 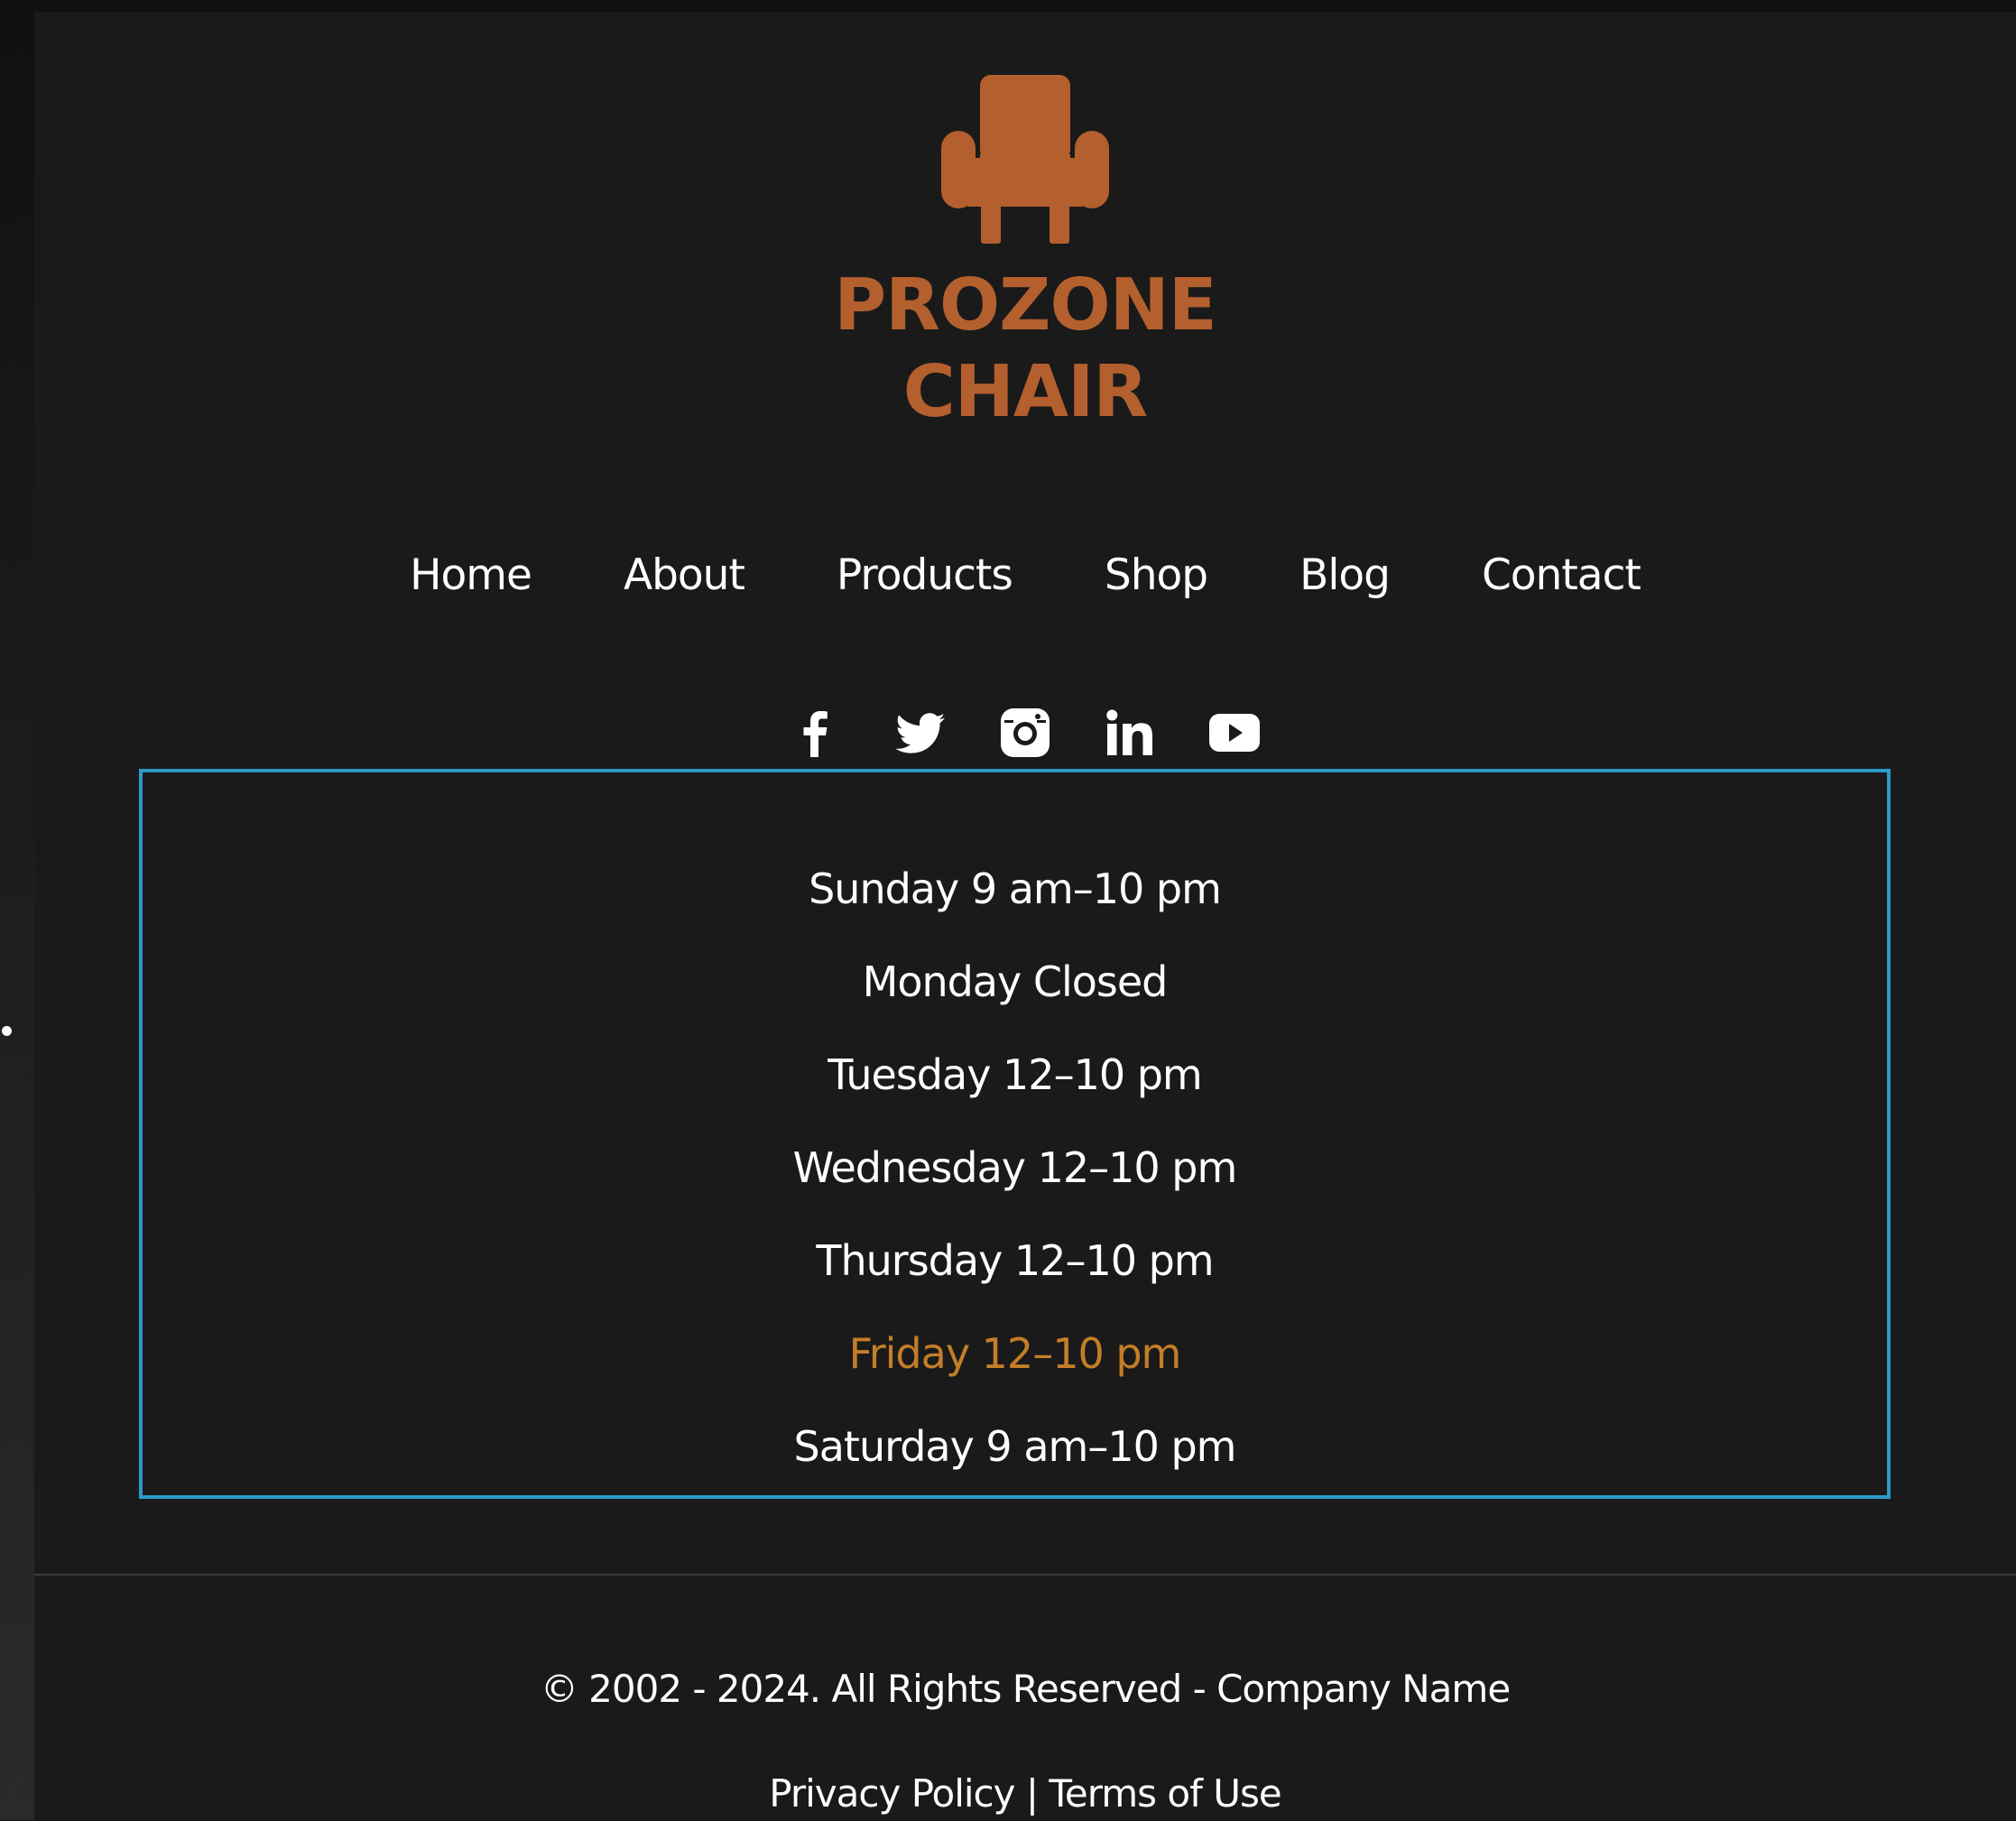 What do you see at coordinates (892, 1794) in the screenshot?
I see `privacy-policy-link: Privacy Policy` at bounding box center [892, 1794].